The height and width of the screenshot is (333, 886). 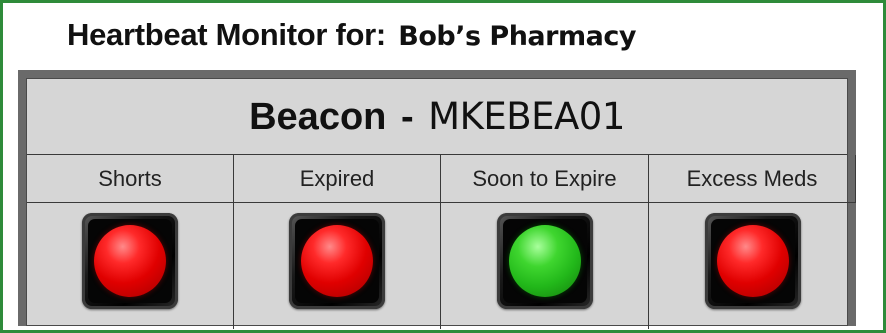 I want to click on indicator-cell-soon-to-expire, so click(x=545, y=266).